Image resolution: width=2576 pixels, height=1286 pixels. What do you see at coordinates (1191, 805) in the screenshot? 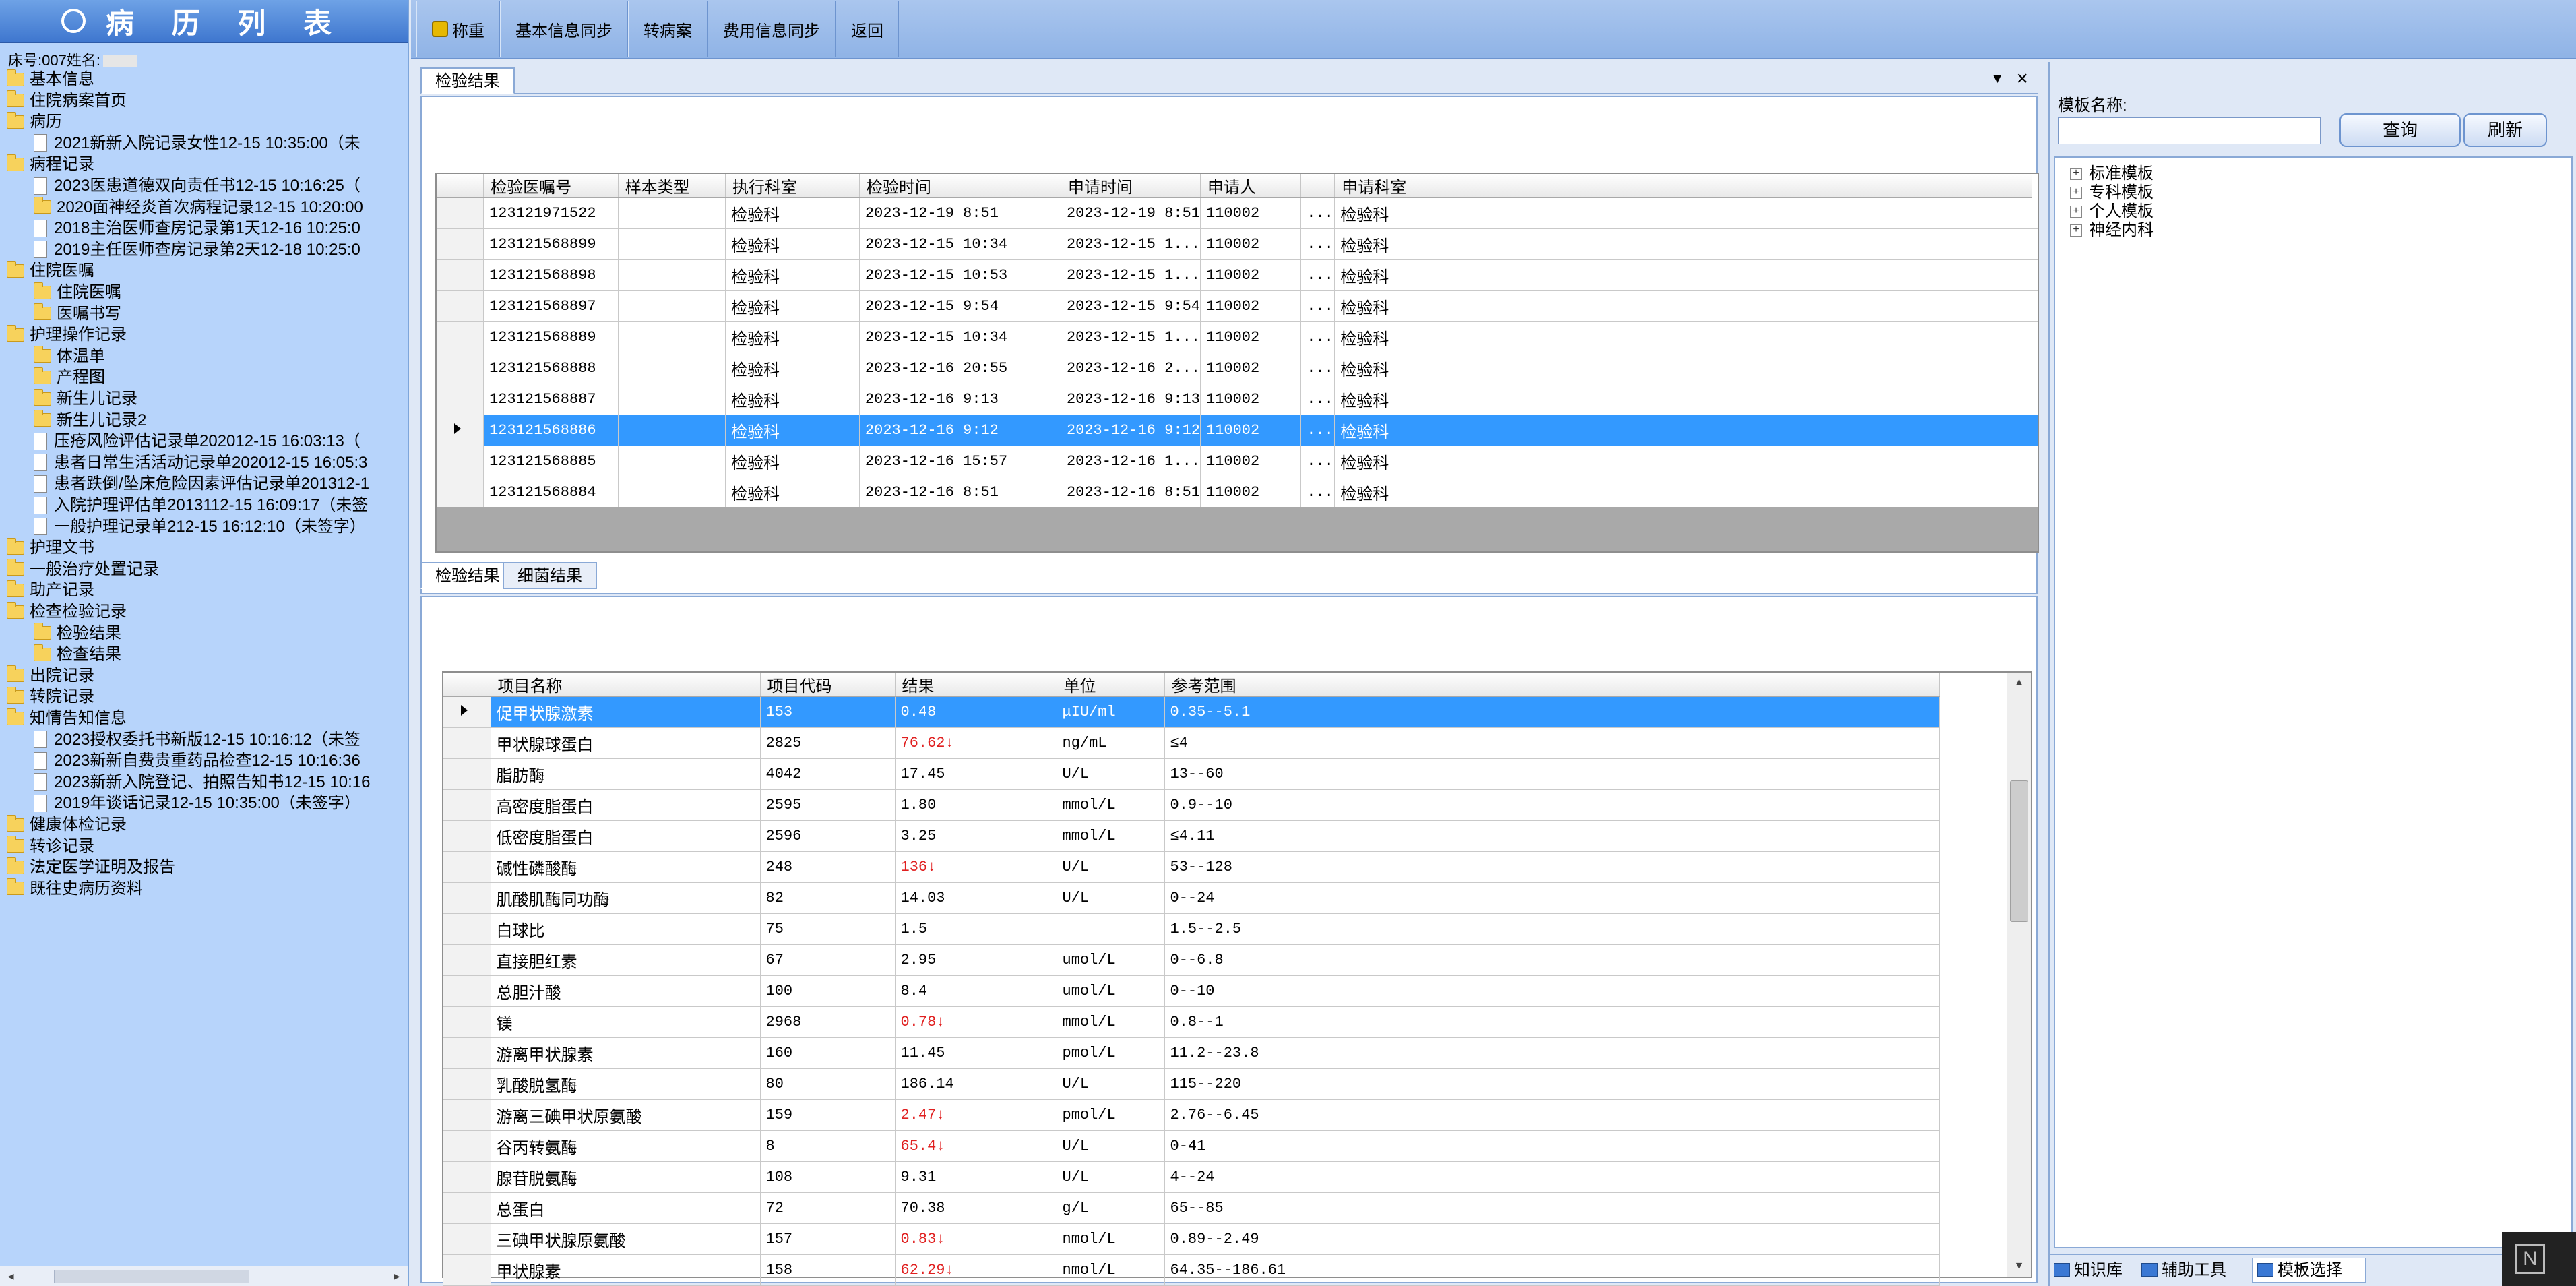
I see `table-row: 高密度脂蛋白 2595 1.80 mmol/L 0.9--10` at bounding box center [1191, 805].